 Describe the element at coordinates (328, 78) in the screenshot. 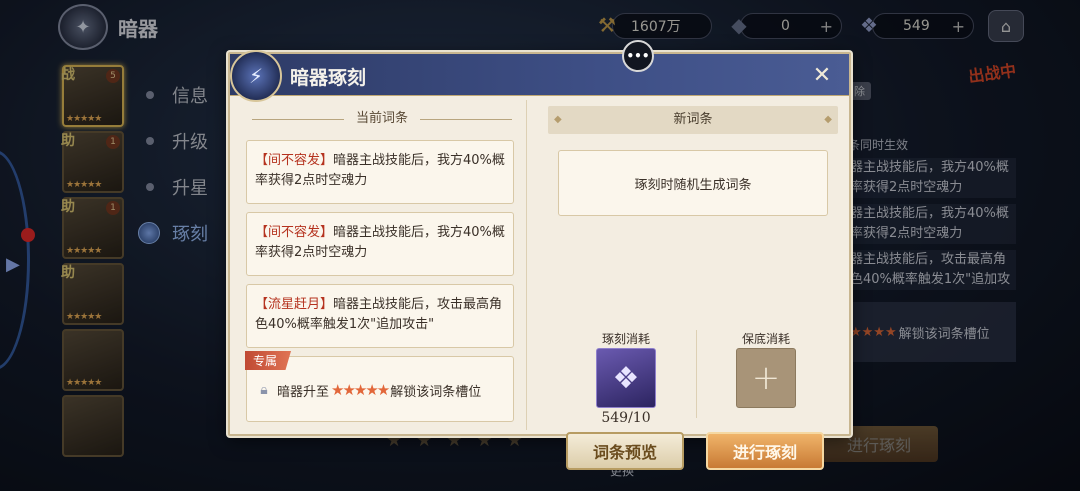

I see `dialog-title: 暗器琢刻` at that location.